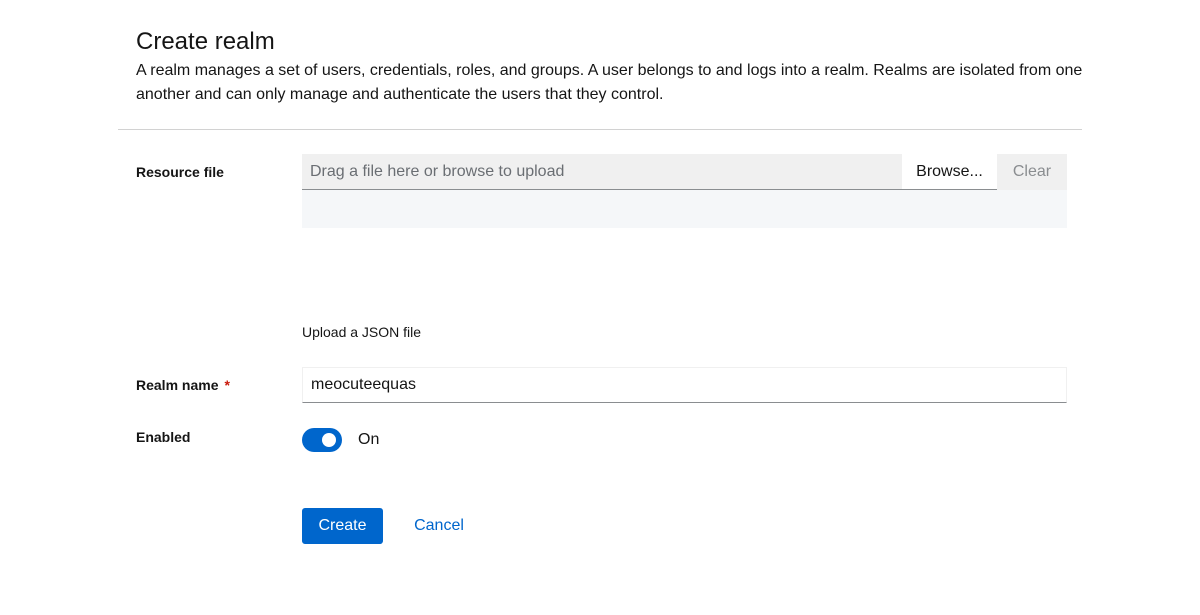  I want to click on required-marker: *, so click(227, 385).